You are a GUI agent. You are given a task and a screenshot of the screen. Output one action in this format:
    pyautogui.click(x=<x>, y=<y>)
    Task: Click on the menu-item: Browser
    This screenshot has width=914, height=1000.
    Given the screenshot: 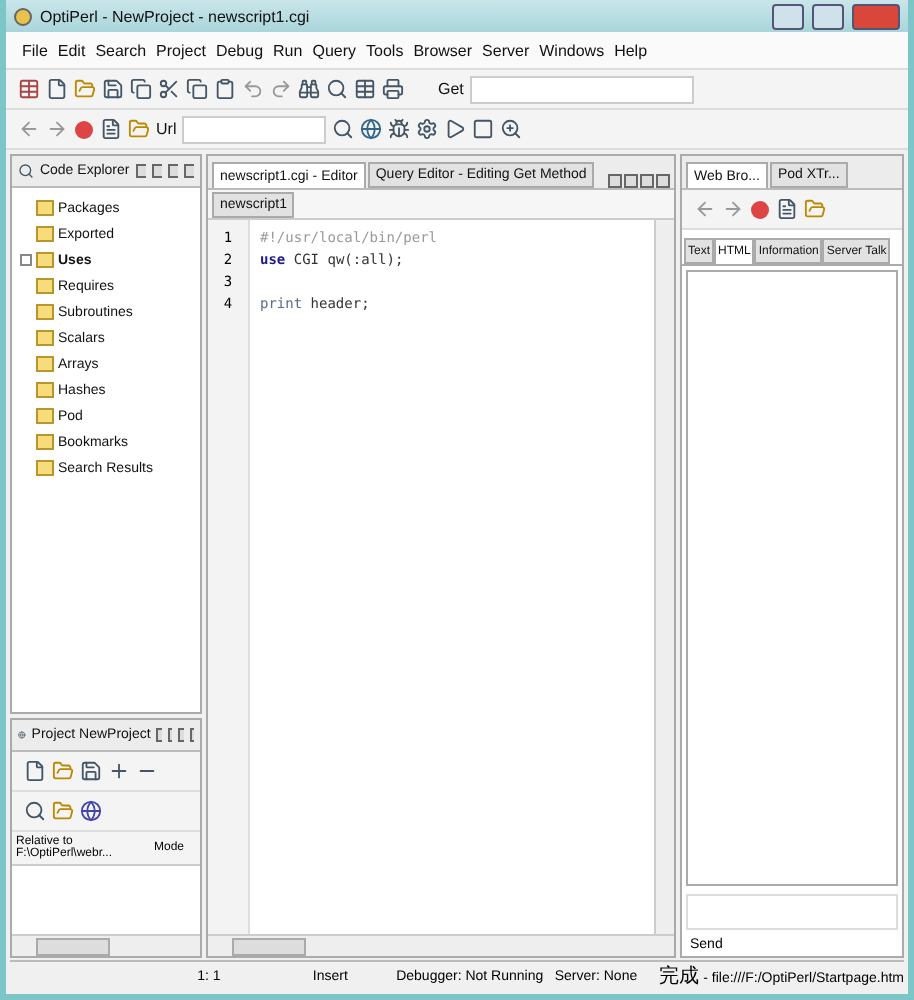 What is the action you would take?
    pyautogui.click(x=443, y=50)
    